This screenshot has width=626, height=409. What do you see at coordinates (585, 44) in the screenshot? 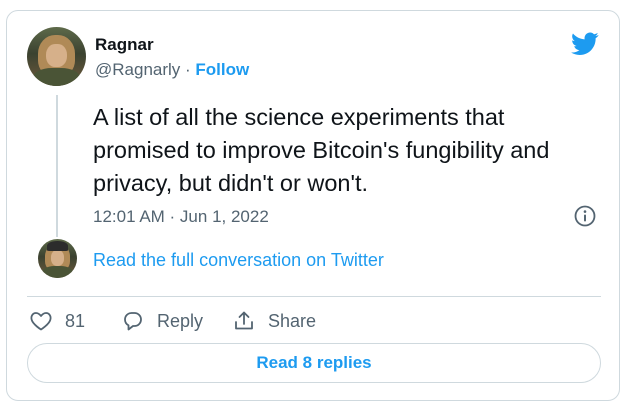
I see `twitter-bird-icon` at bounding box center [585, 44].